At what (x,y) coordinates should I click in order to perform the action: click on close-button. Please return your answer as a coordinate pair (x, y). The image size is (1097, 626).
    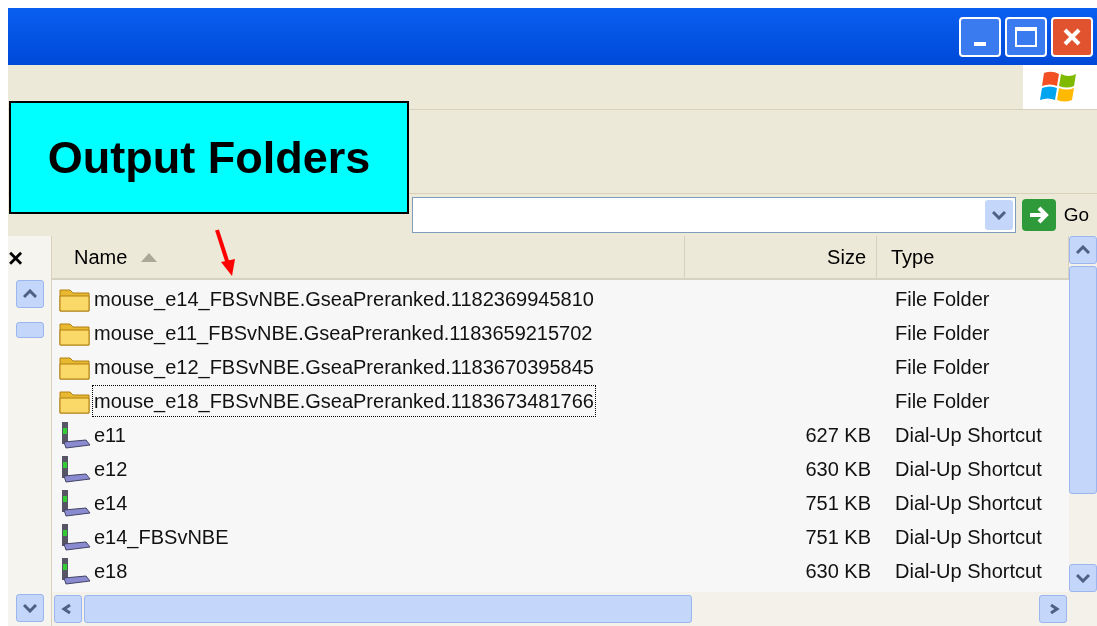
    Looking at the image, I should click on (1072, 36).